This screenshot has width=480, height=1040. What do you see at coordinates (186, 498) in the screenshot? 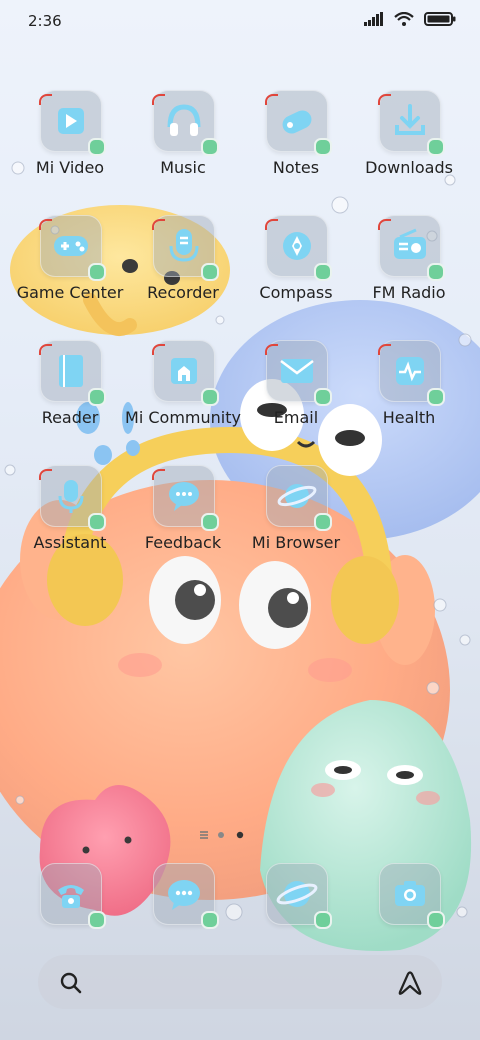
I see `chat-bubble-icon` at bounding box center [186, 498].